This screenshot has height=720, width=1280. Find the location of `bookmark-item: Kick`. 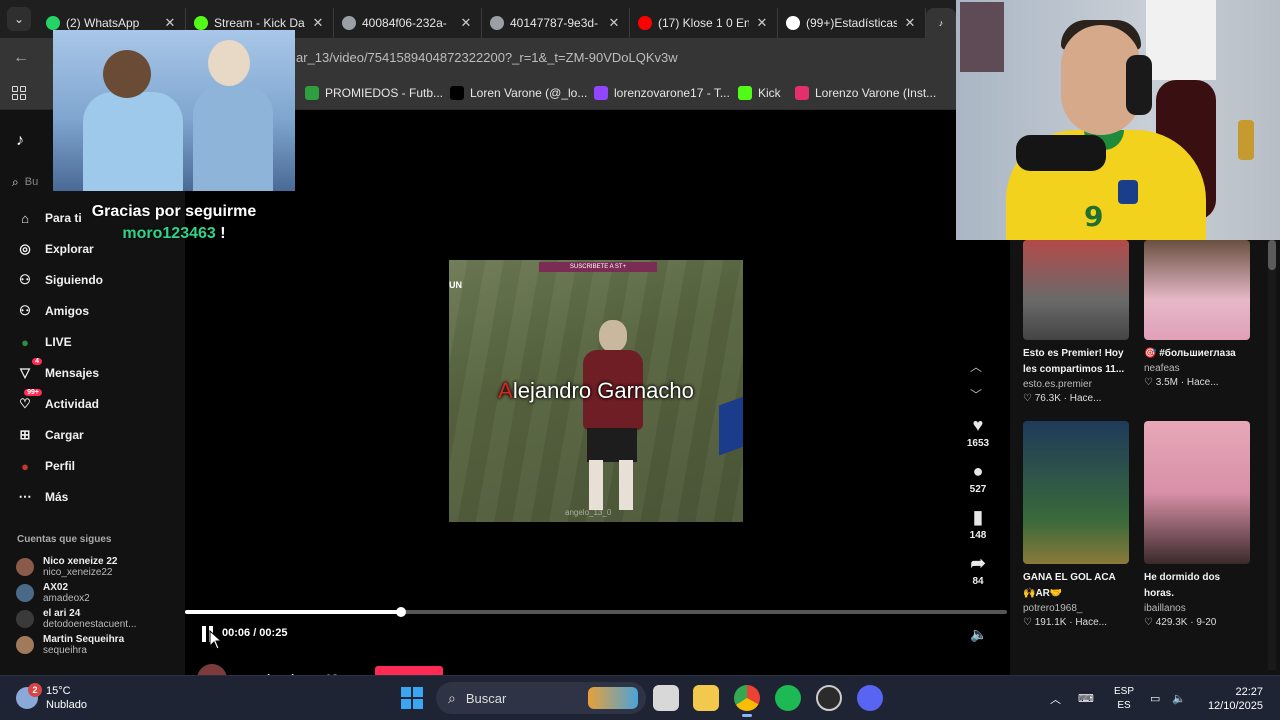

bookmark-item: Kick is located at coordinates (759, 93).